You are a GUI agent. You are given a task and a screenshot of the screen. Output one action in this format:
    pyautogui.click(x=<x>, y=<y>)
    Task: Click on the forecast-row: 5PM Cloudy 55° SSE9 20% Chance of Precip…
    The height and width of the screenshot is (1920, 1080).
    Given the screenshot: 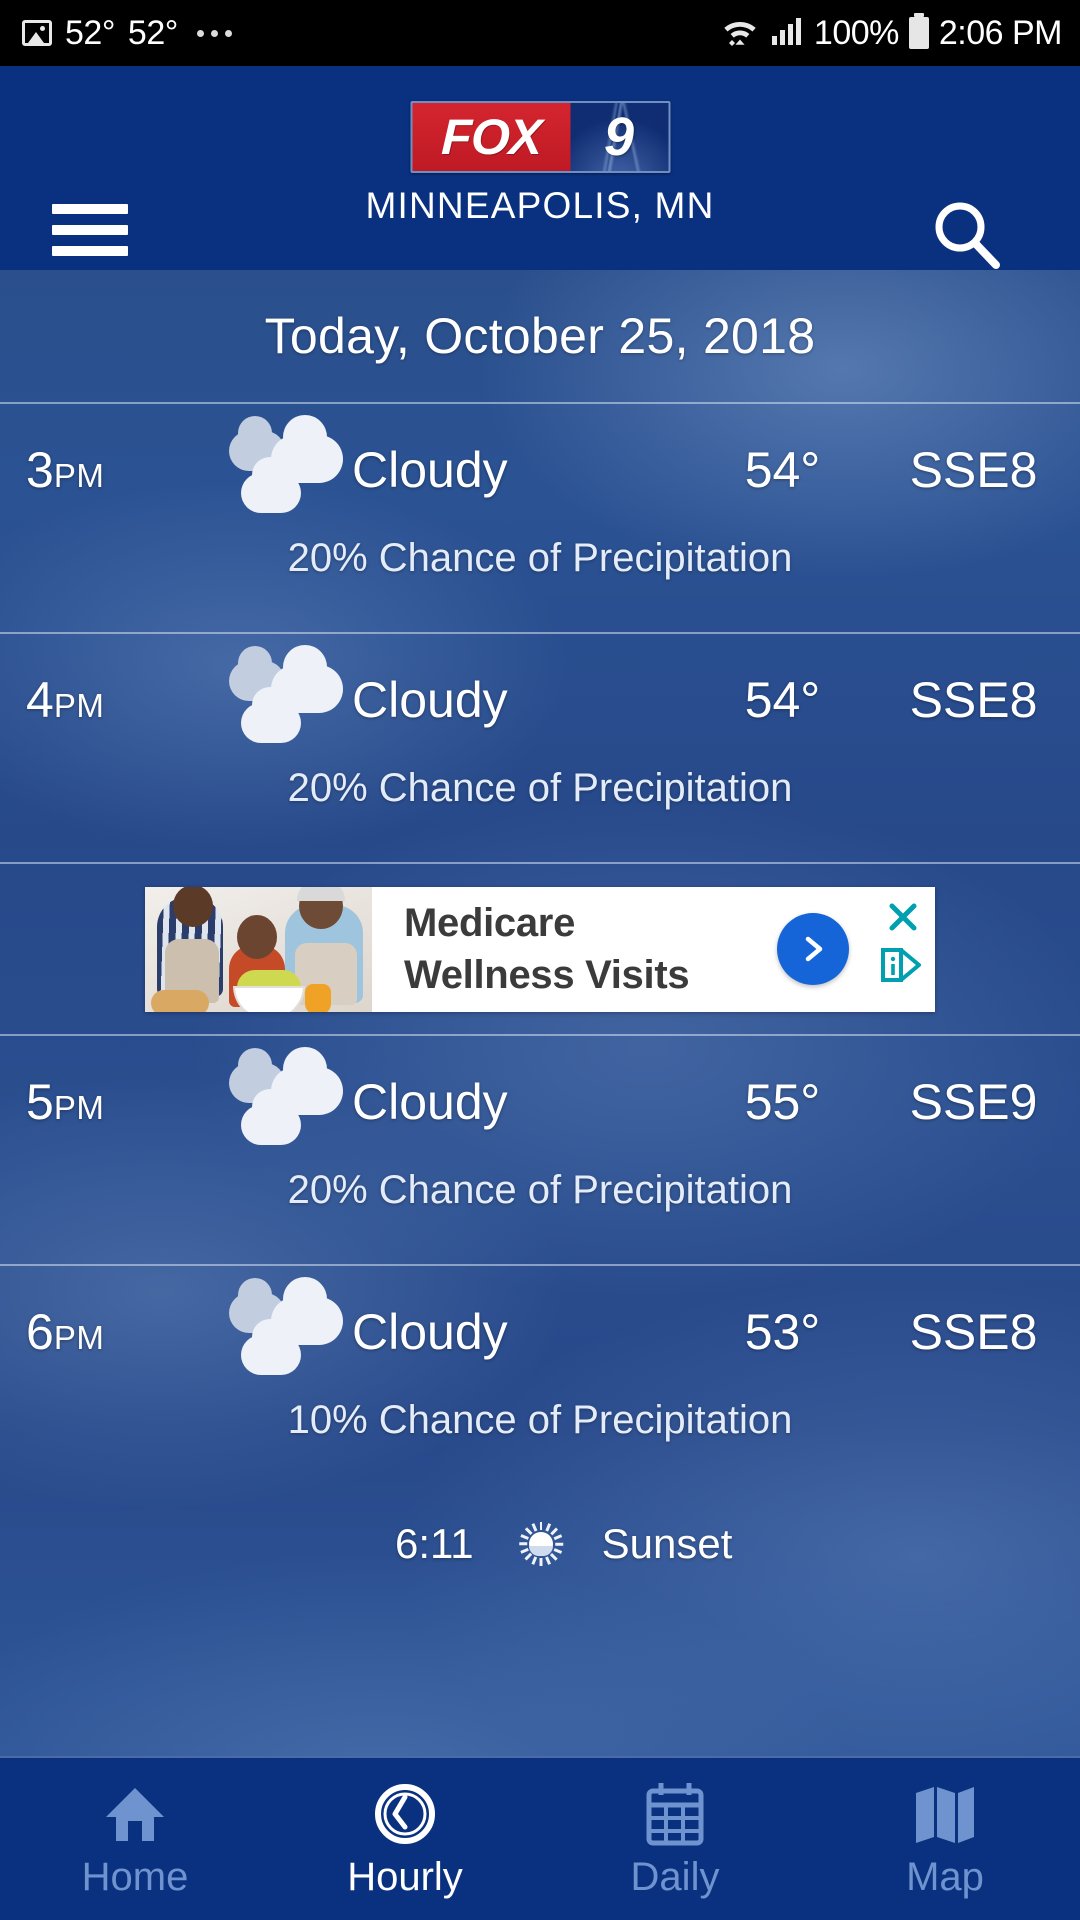 What is the action you would take?
    pyautogui.click(x=540, y=1150)
    